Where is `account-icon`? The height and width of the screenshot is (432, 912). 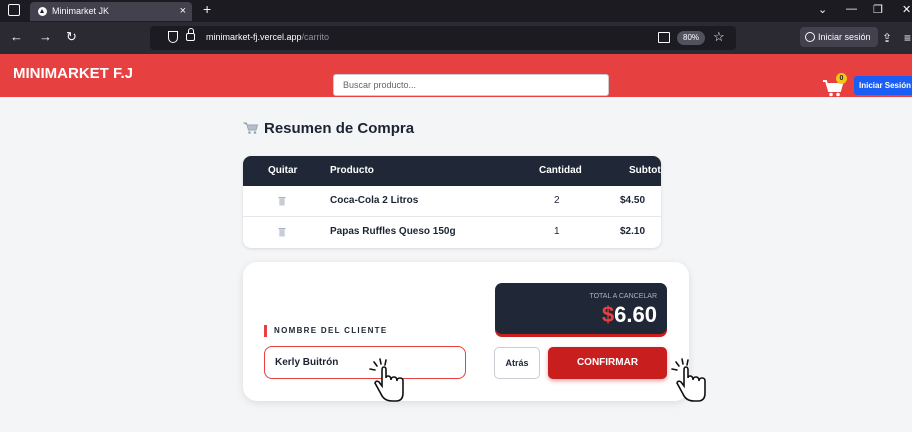
account-icon is located at coordinates (810, 37).